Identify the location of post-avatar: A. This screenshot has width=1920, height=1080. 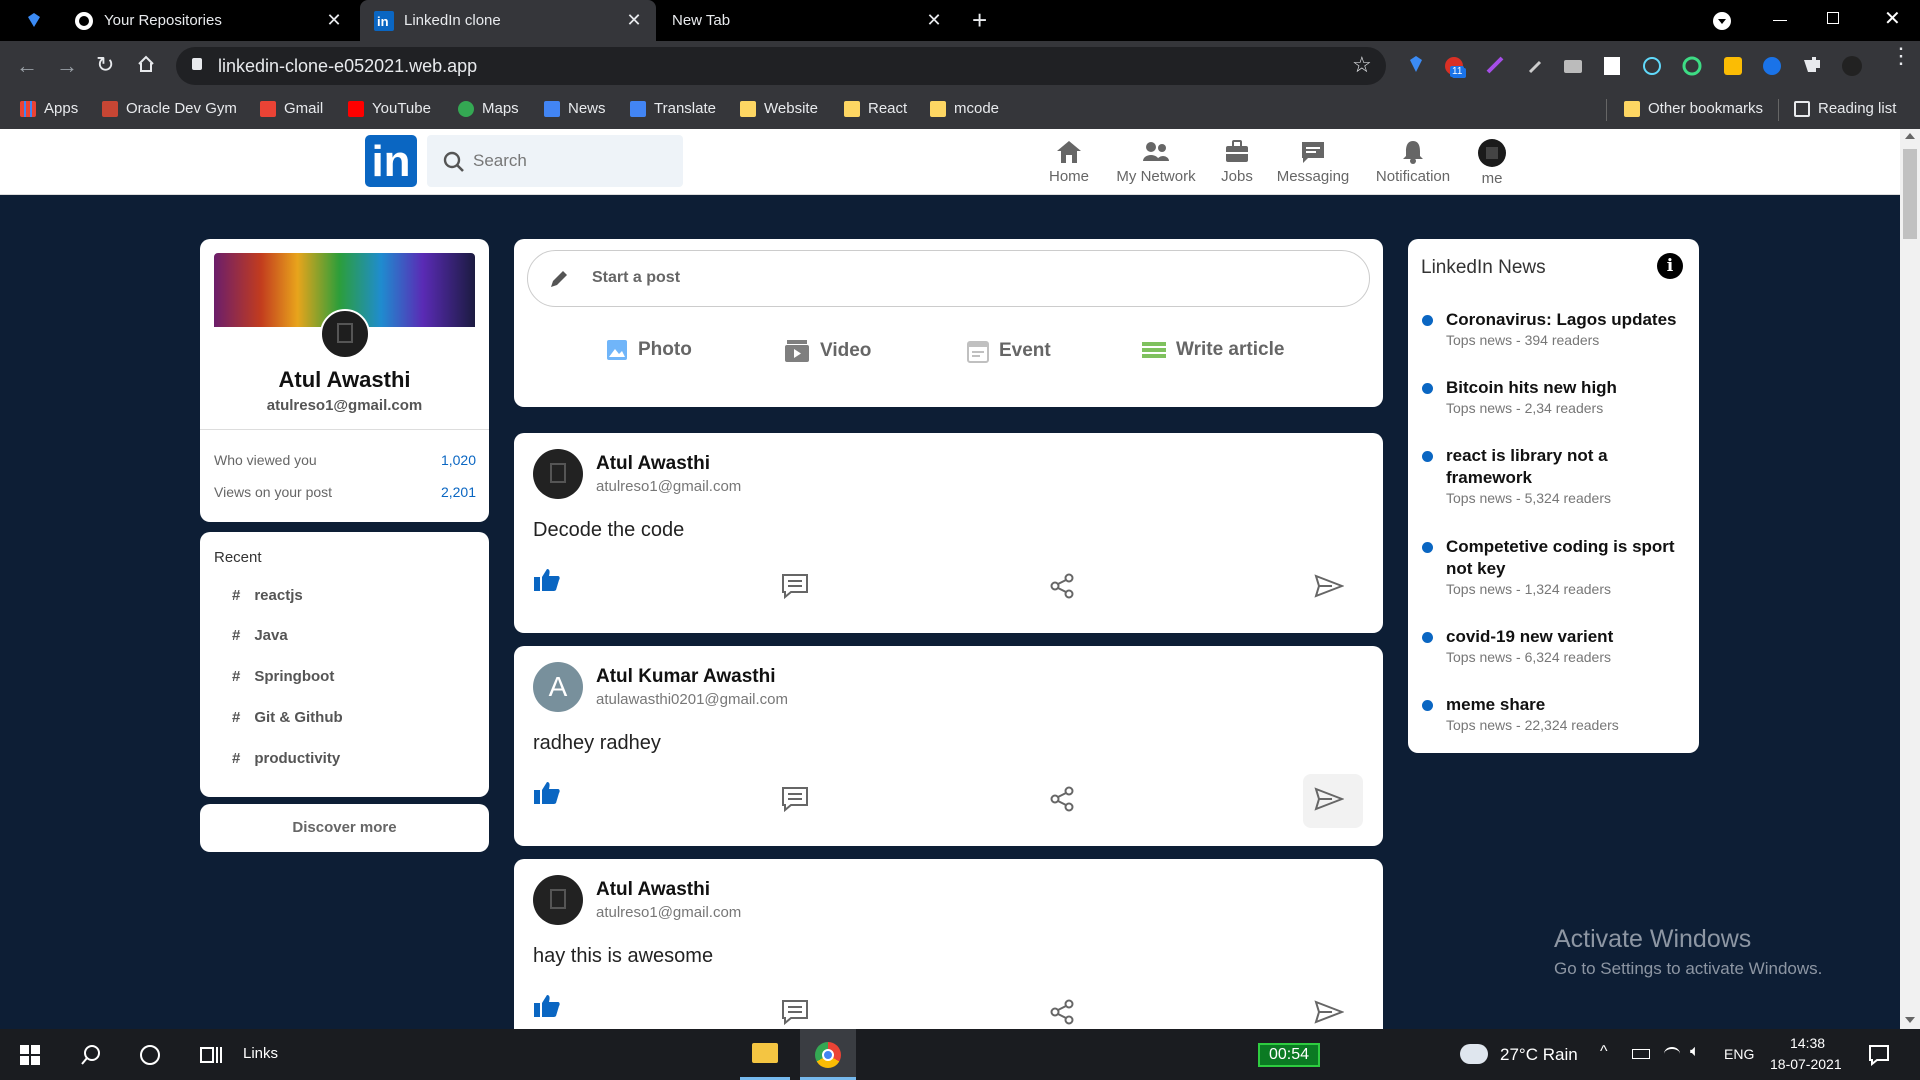
(558, 687).